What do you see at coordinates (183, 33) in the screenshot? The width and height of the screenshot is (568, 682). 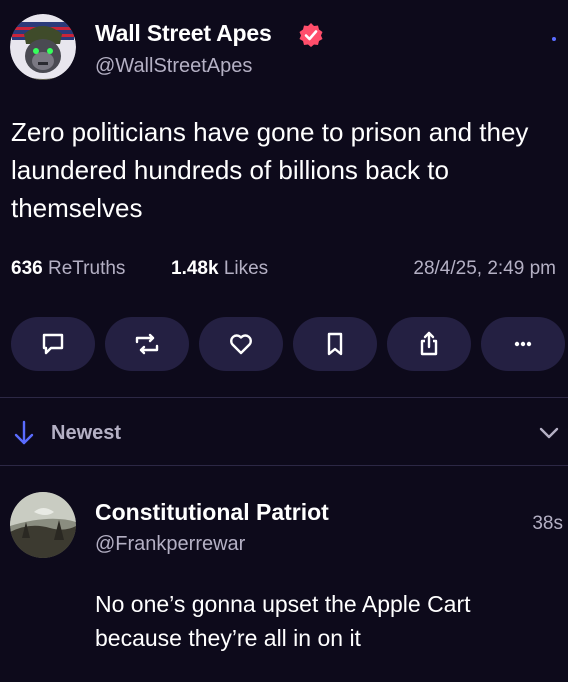 I see `author-name: Wall Street Apes` at bounding box center [183, 33].